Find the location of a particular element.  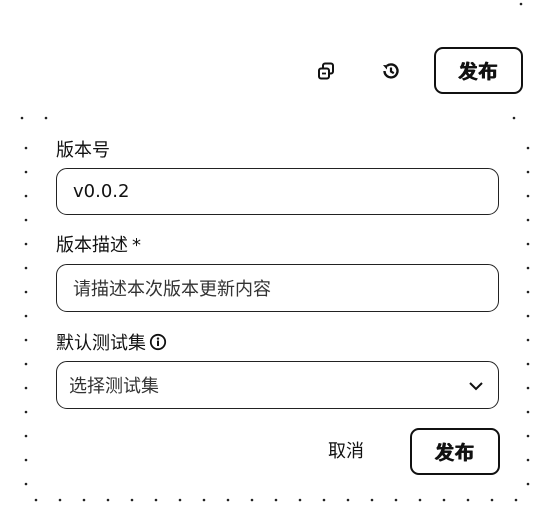

publish-label: 发布 is located at coordinates (454, 453).